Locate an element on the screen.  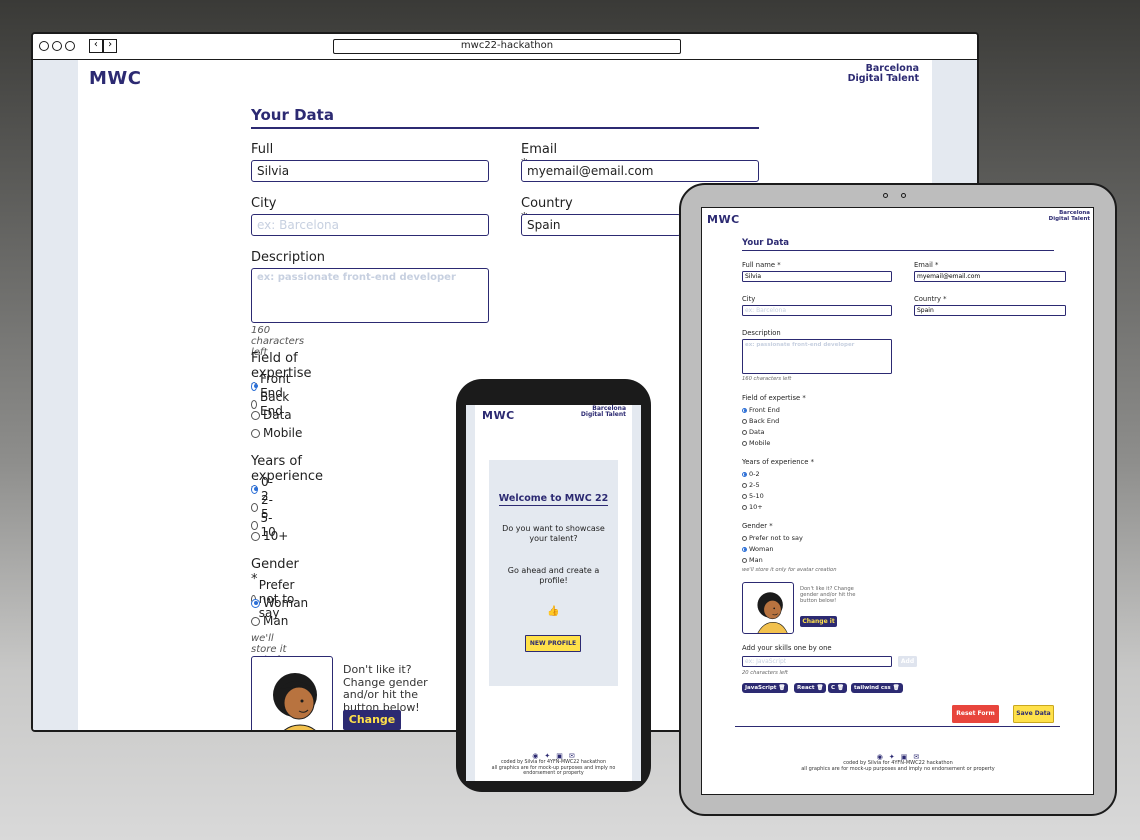
radio-label: Front End is located at coordinates (764, 410).